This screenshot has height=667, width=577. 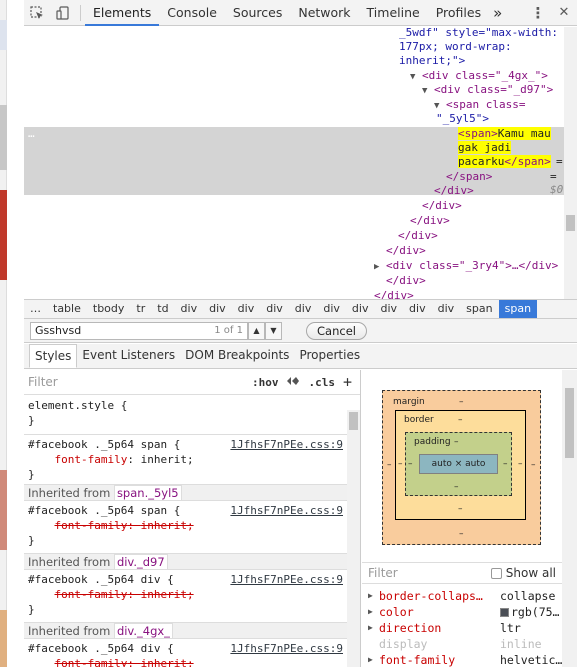 I want to click on breadcrumb-item: span, so click(x=479, y=309).